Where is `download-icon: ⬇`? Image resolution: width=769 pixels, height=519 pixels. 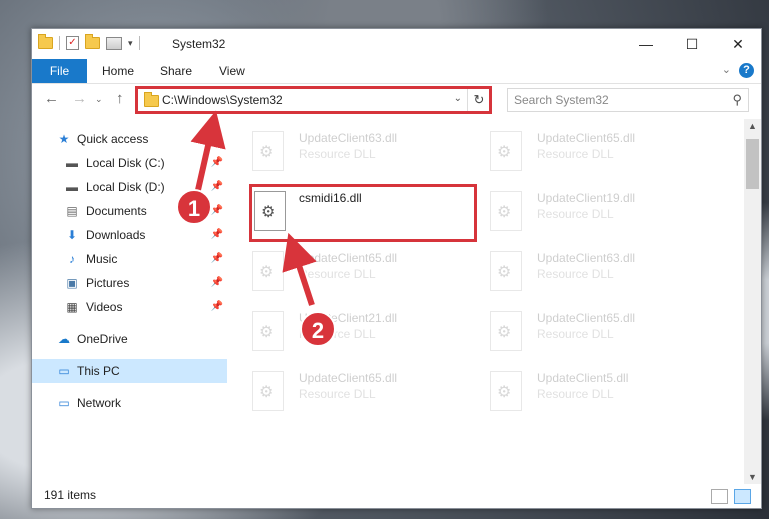 download-icon: ⬇ is located at coordinates (72, 235).